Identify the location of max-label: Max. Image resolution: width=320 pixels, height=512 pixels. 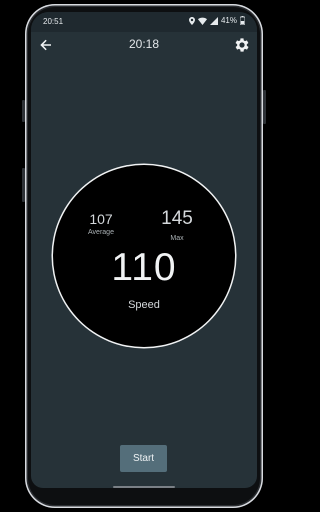
(177, 238).